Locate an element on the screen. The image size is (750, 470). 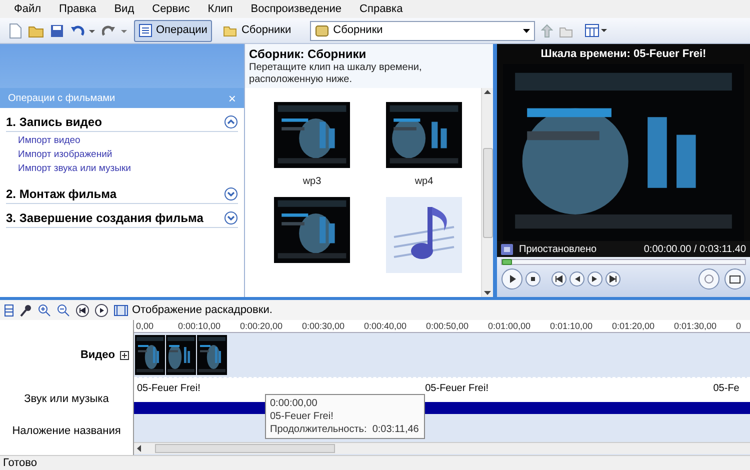
ruler-label: 0:00:50,00 is located at coordinates (448, 326).